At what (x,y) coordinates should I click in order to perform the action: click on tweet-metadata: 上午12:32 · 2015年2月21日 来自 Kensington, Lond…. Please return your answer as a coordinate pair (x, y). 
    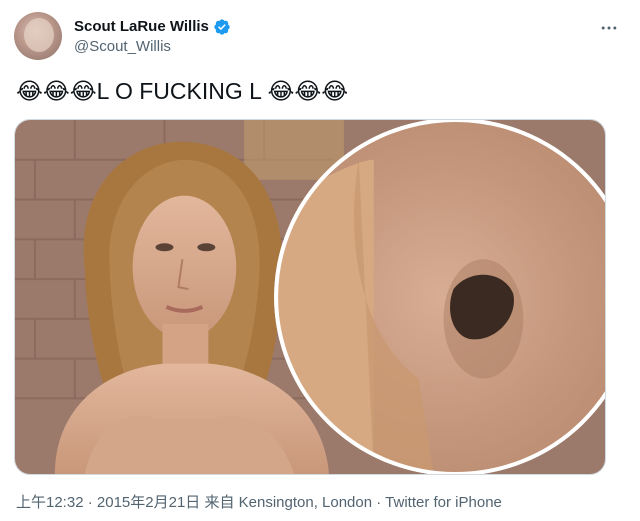
    Looking at the image, I should click on (259, 501).